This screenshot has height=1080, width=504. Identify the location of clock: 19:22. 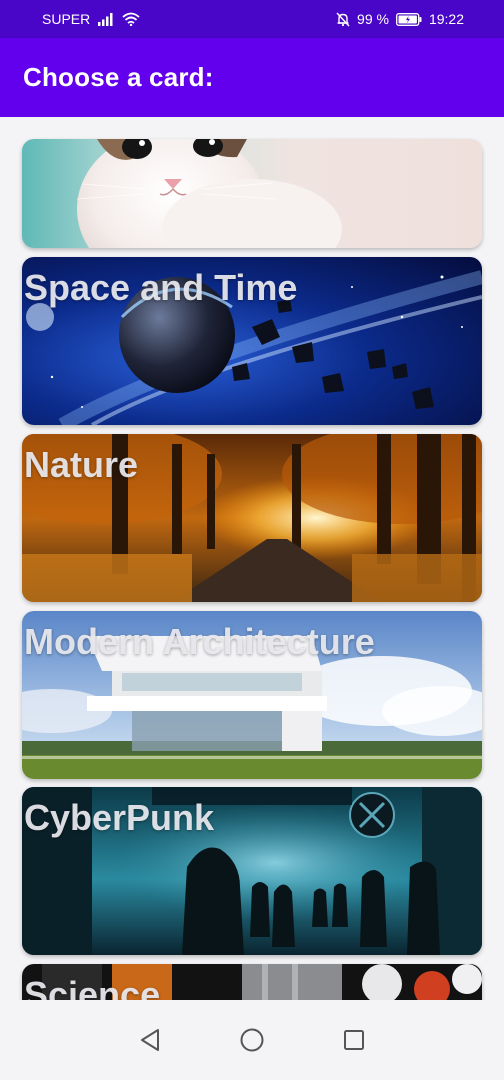
(446, 19).